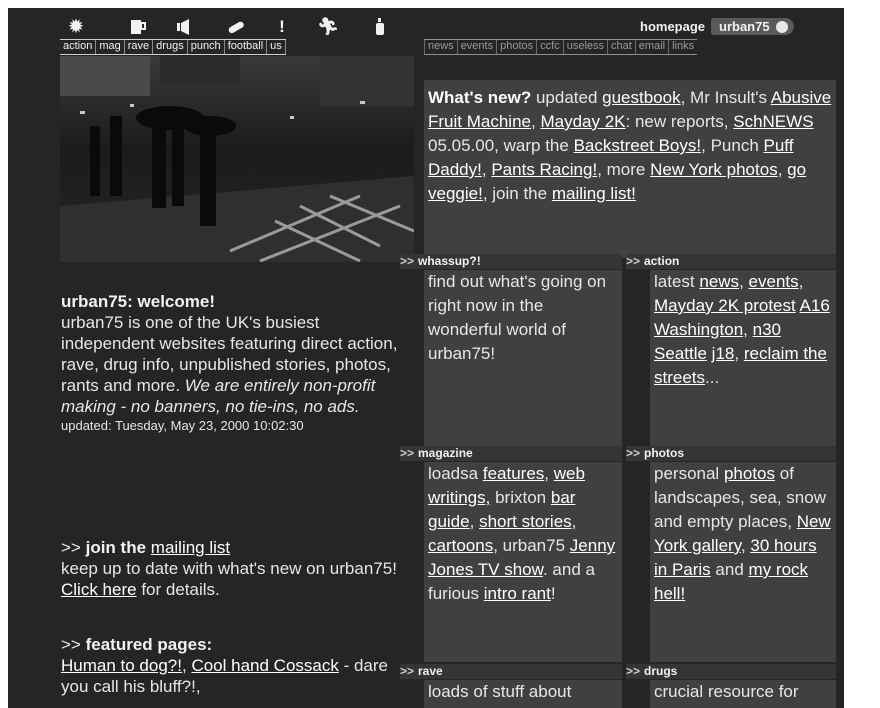  Describe the element at coordinates (511, 261) in the screenshot. I see `whassup-header: >> whassup?!` at that location.